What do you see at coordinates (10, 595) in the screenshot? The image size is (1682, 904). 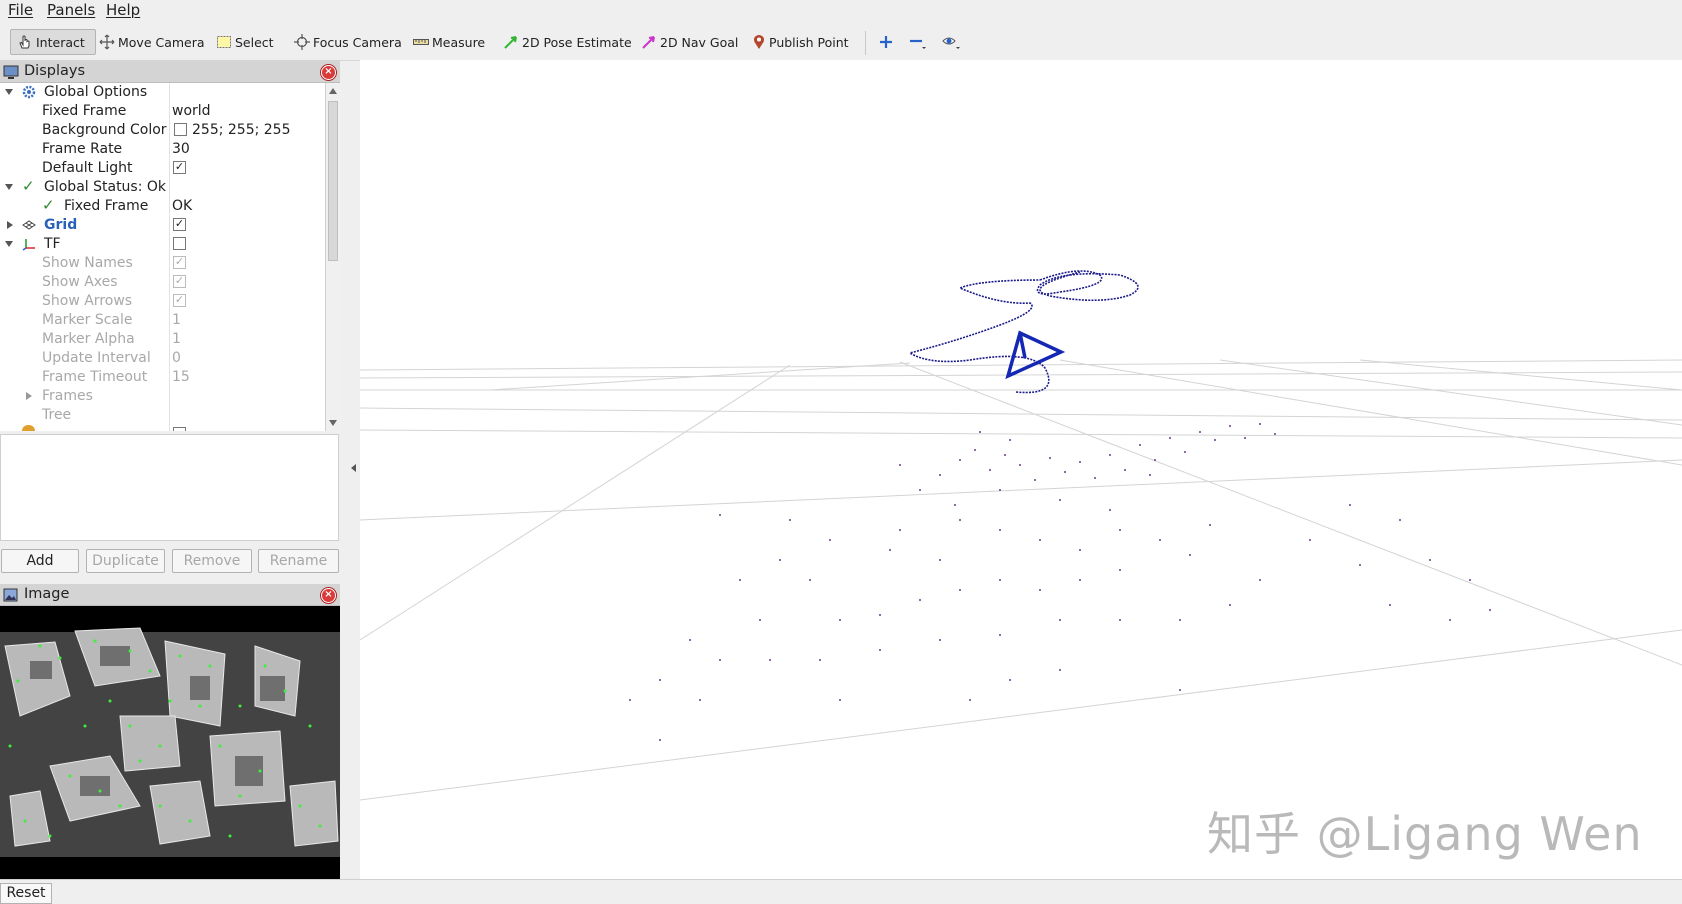 I see `image-icon` at bounding box center [10, 595].